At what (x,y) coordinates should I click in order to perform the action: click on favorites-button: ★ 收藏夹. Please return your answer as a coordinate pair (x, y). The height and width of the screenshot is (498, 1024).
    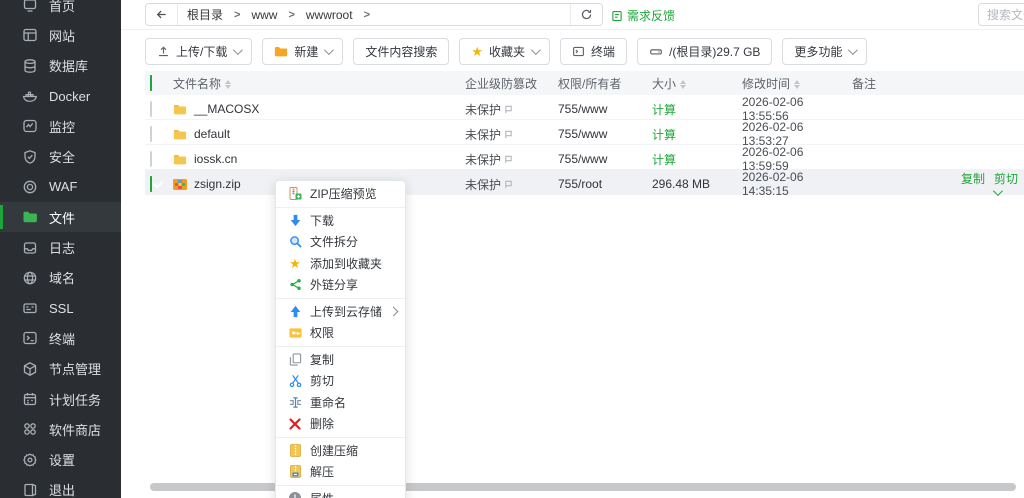
    Looking at the image, I should click on (505, 51).